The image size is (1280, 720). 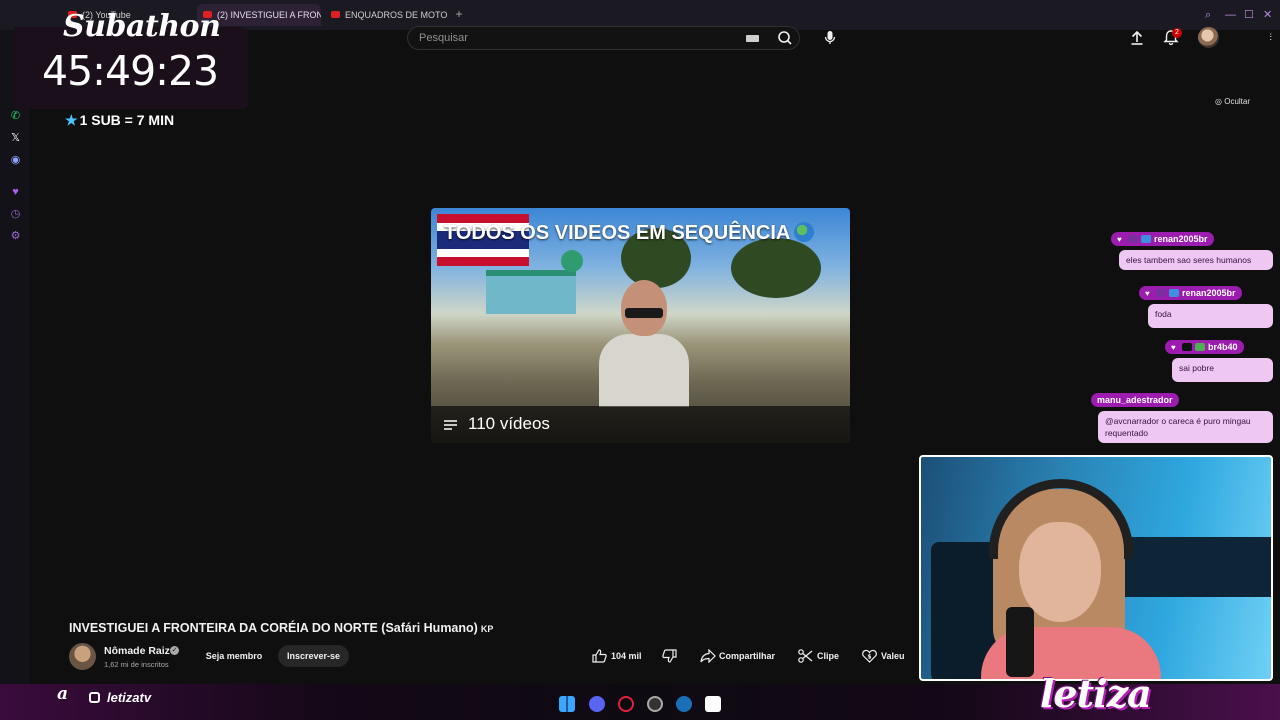 I want to click on instagram-icon, so click(x=94, y=697).